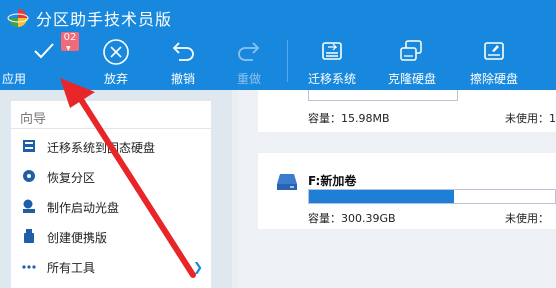 The width and height of the screenshot is (556, 288). What do you see at coordinates (198, 267) in the screenshot?
I see `chevron-right-icon: ❯` at bounding box center [198, 267].